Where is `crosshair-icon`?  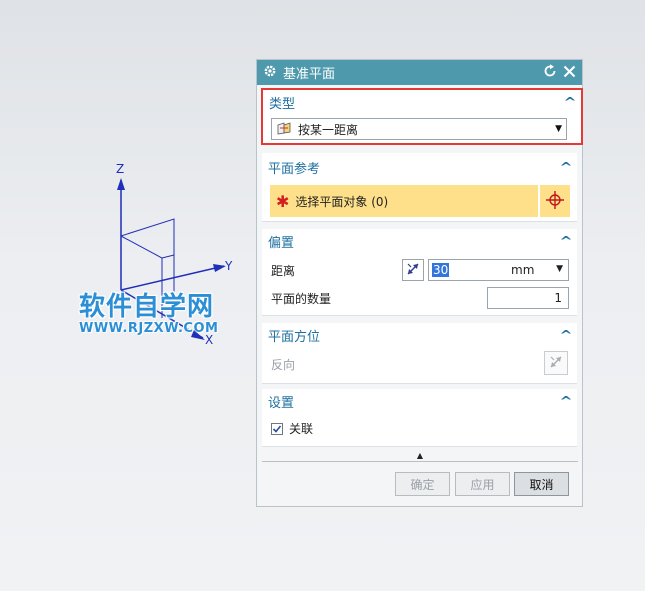 crosshair-icon is located at coordinates (555, 201).